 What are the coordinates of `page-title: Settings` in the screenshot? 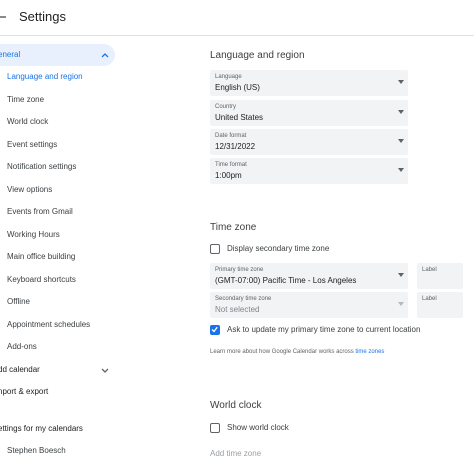 It's located at (42, 16).